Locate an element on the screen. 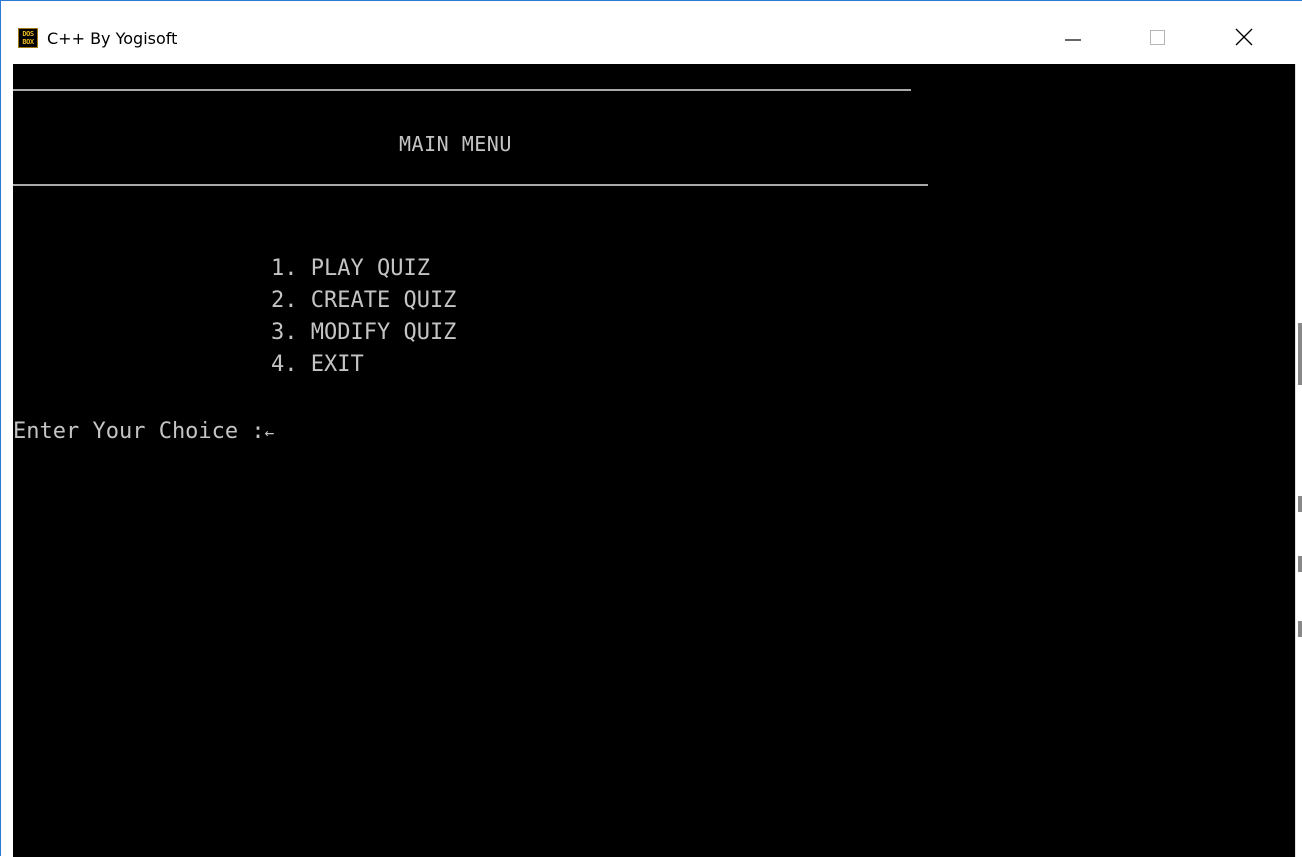  menu-item-create-quiz: 2. CREATE QUIZ is located at coordinates (363, 301).